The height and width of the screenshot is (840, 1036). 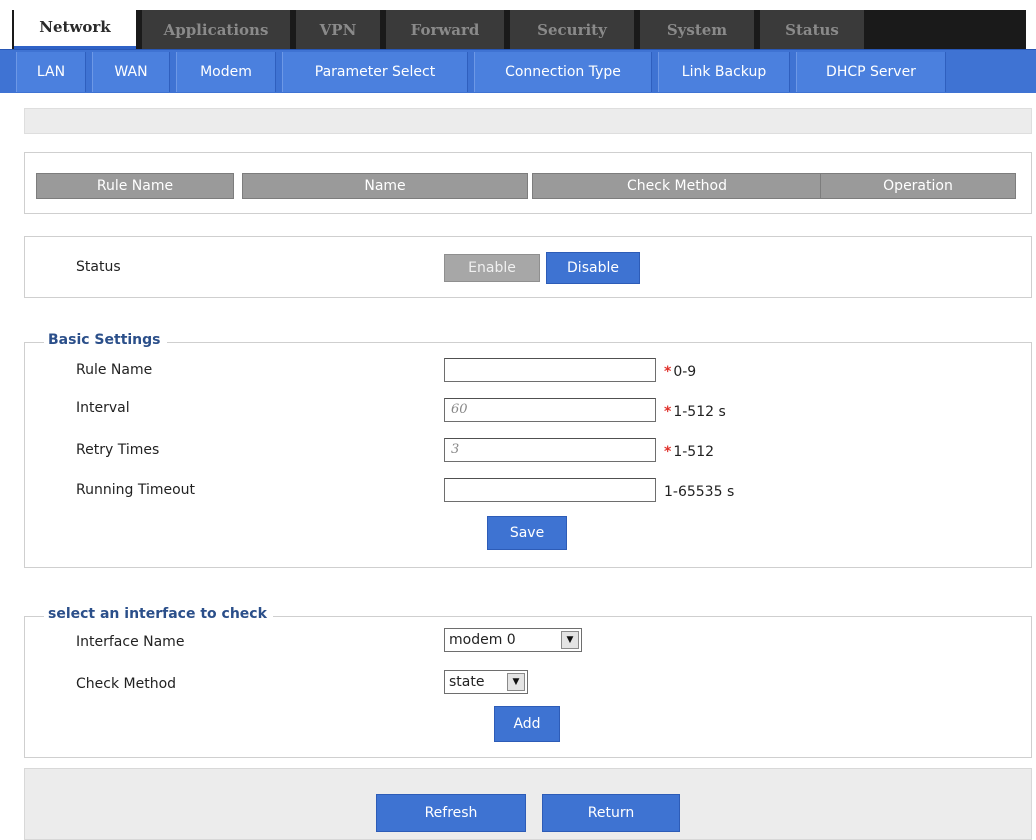 I want to click on interval-hint: * 1-512 s, so click(x=695, y=412).